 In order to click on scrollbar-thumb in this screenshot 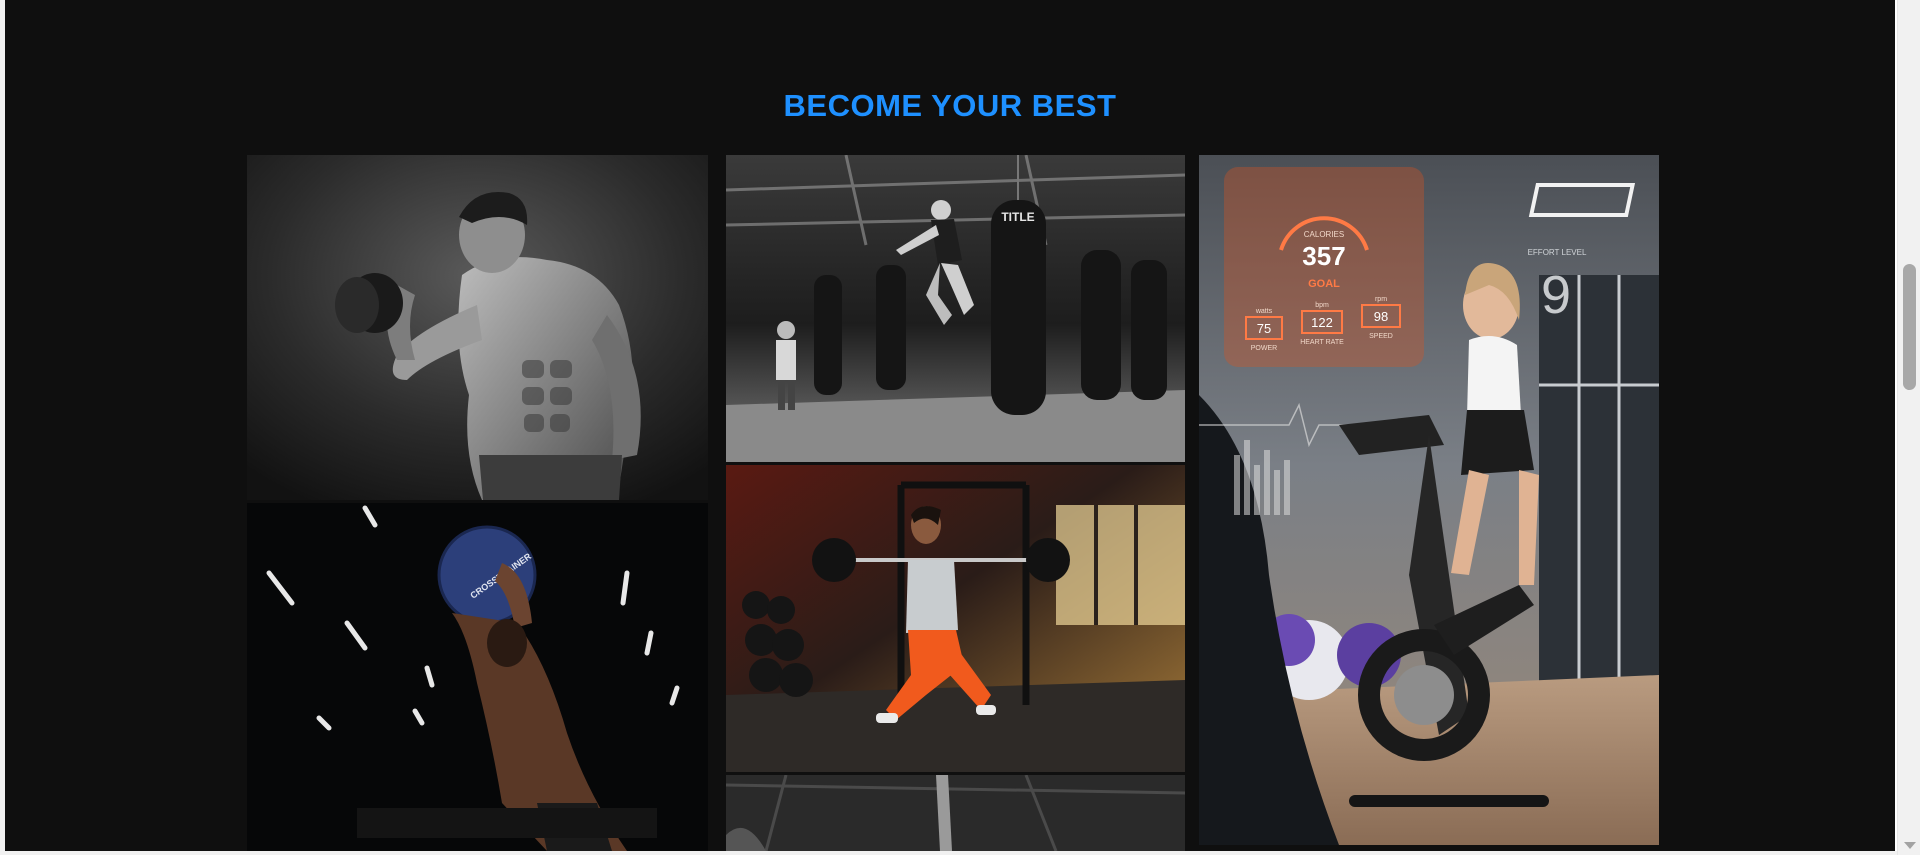, I will do `click(1909, 327)`.